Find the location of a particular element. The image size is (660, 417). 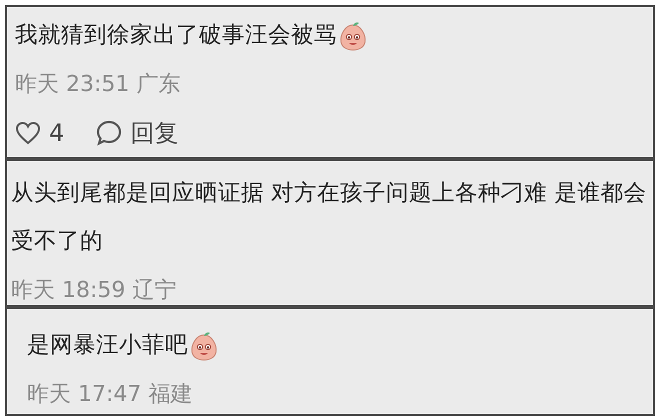

comment-text: 是网暴汪小菲吧 is located at coordinates (107, 345).